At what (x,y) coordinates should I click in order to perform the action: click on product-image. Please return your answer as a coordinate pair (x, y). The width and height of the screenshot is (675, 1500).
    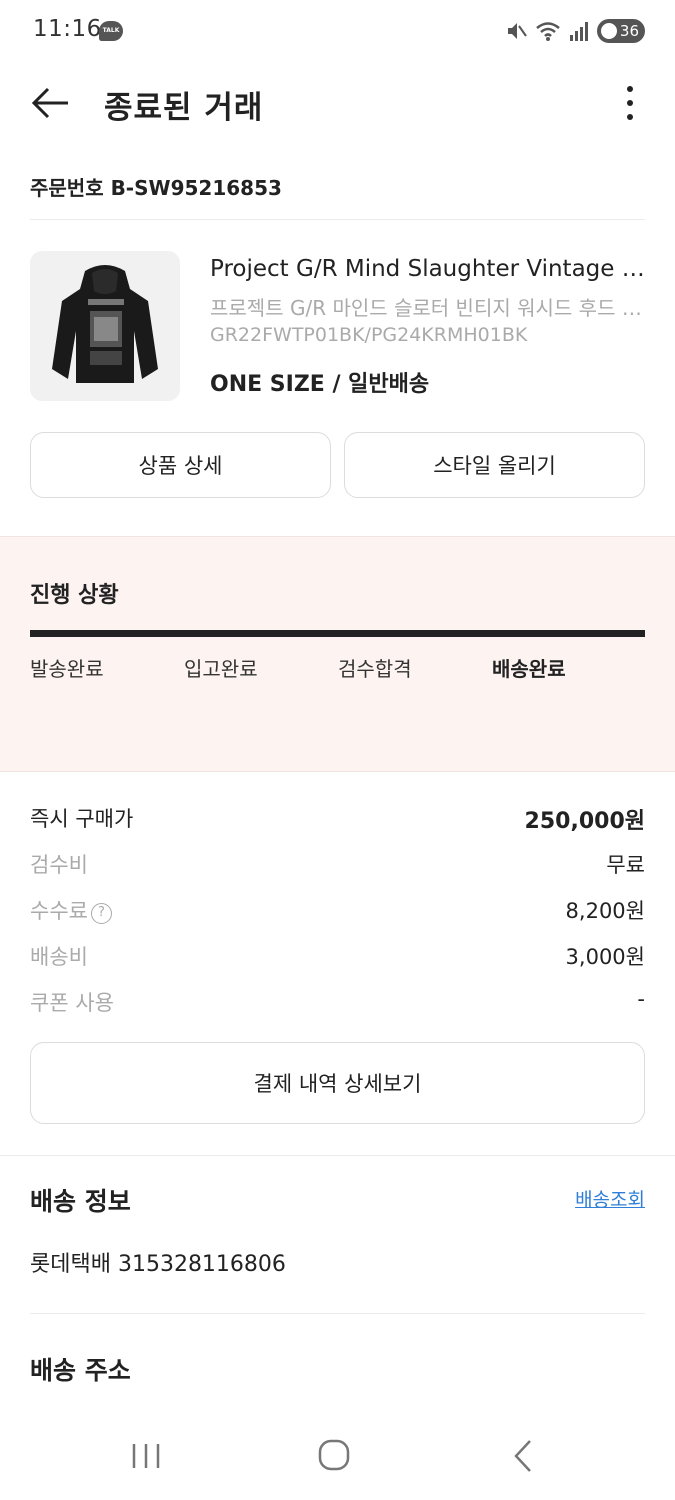
    Looking at the image, I should click on (105, 326).